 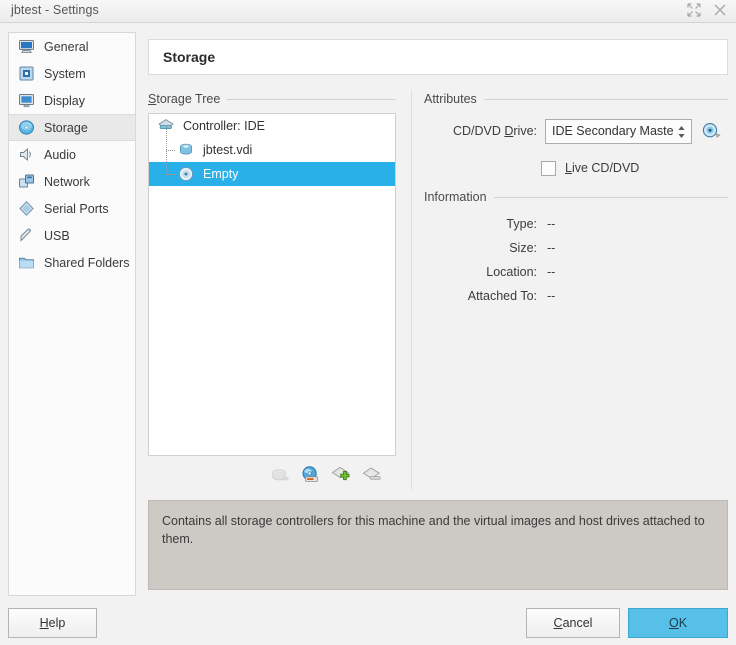 What do you see at coordinates (602, 168) in the screenshot?
I see `live-cd-dvd-label: Live CD/DVD` at bounding box center [602, 168].